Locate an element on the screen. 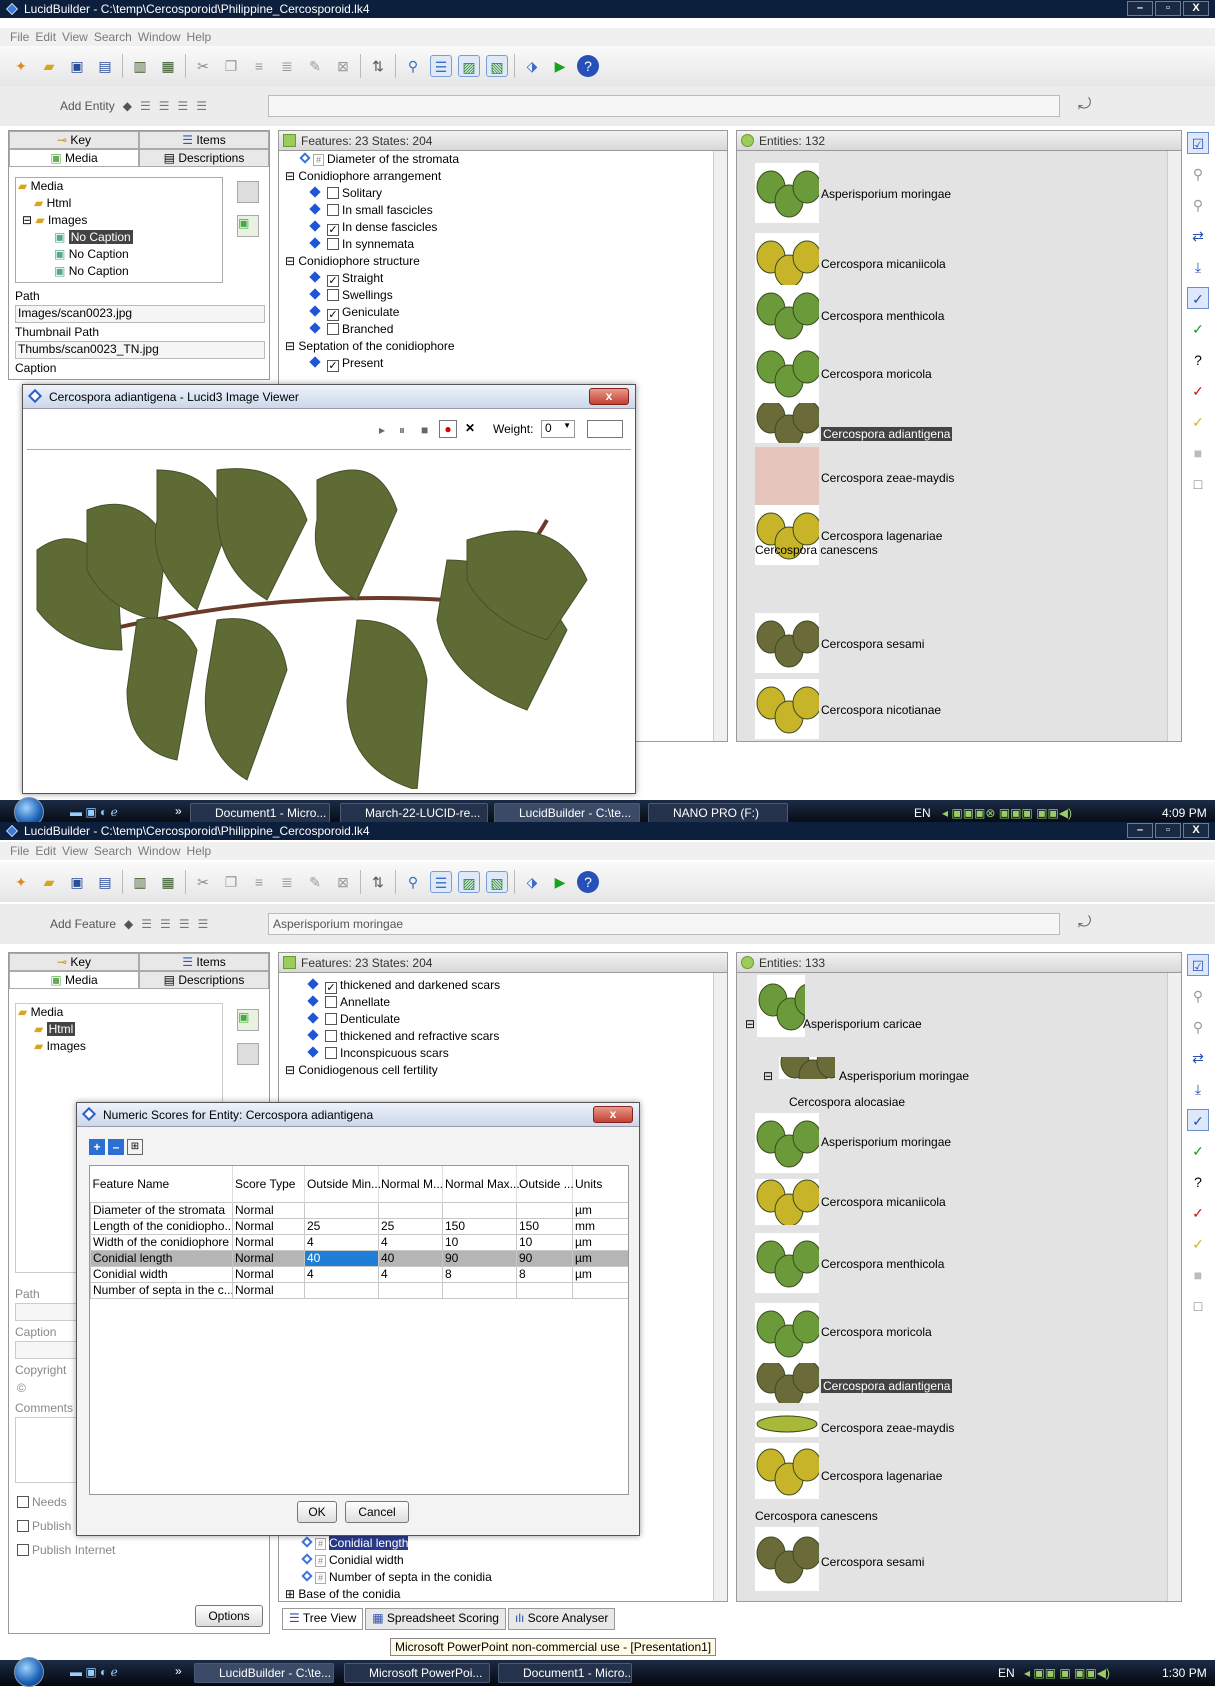 This screenshot has height=1687, width=1215. tree-node-image-2: ▣ No Caption is located at coordinates (120, 254).